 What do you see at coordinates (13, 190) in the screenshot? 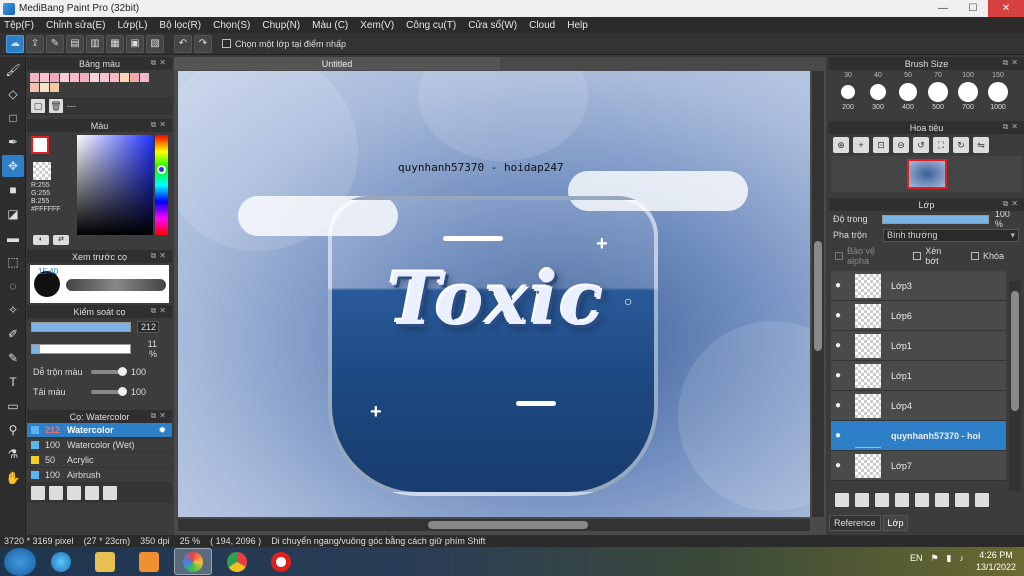
I see `fill-rect-tool-icon: ■` at bounding box center [13, 190].